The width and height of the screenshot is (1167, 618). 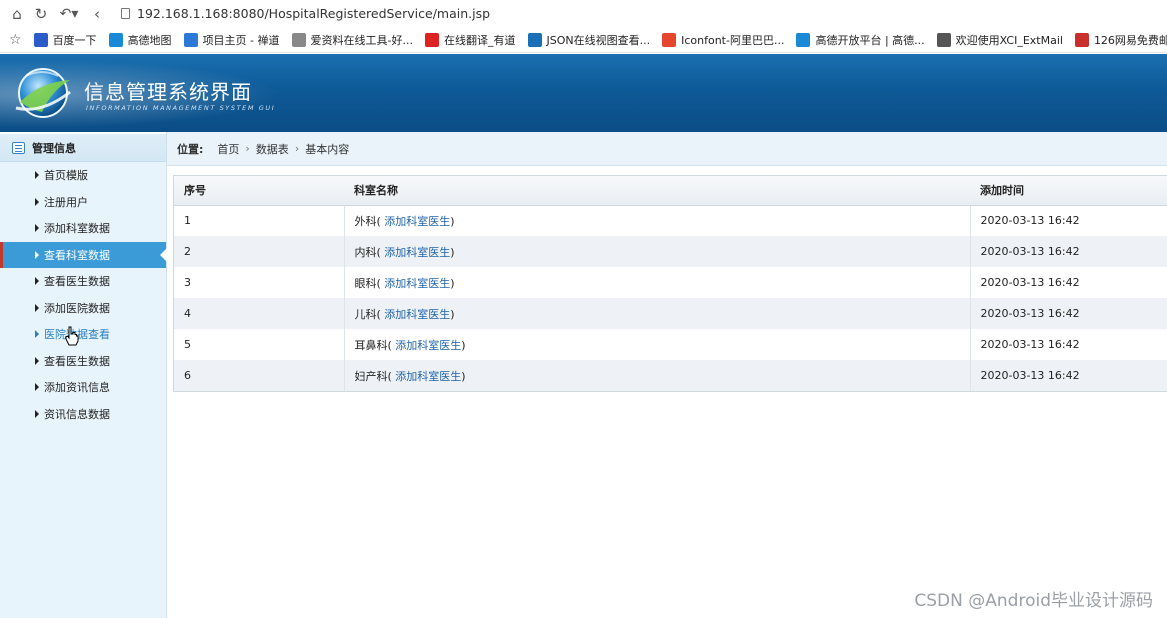 What do you see at coordinates (670, 251) in the screenshot?
I see `table-row: 2 内科( 添加科室医生) 2020-03-13 16:42` at bounding box center [670, 251].